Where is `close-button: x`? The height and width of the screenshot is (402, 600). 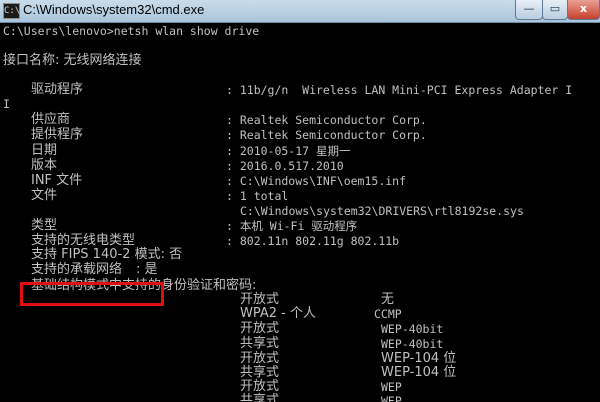 close-button: x is located at coordinates (583, 10).